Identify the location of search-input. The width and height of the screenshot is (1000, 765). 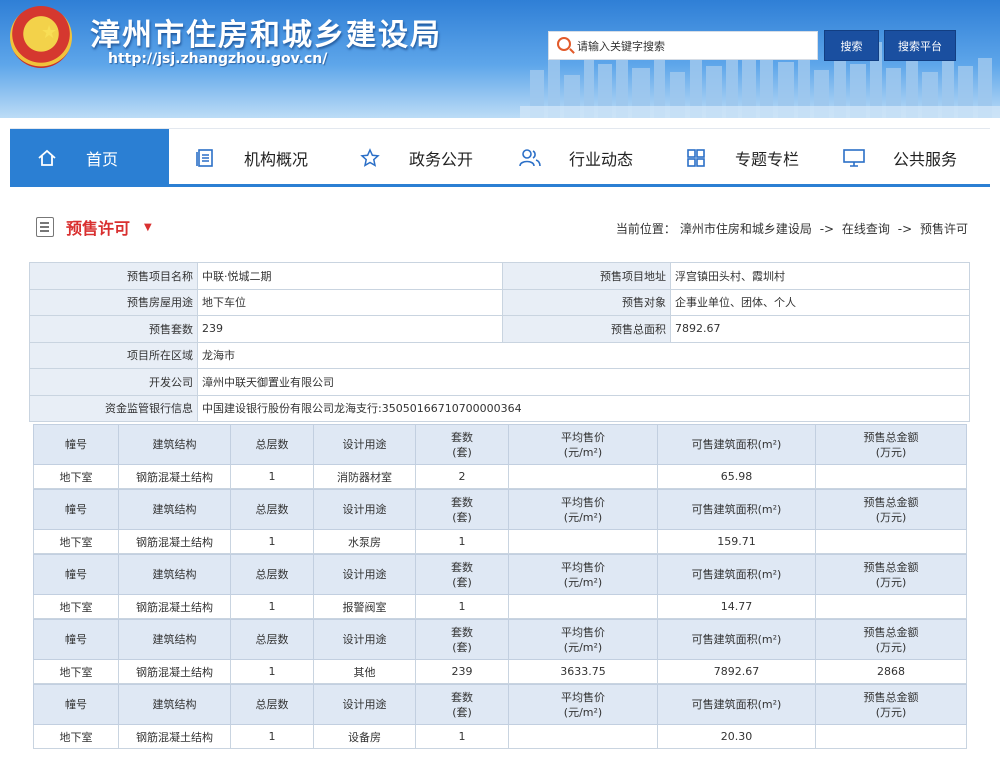
(695, 46).